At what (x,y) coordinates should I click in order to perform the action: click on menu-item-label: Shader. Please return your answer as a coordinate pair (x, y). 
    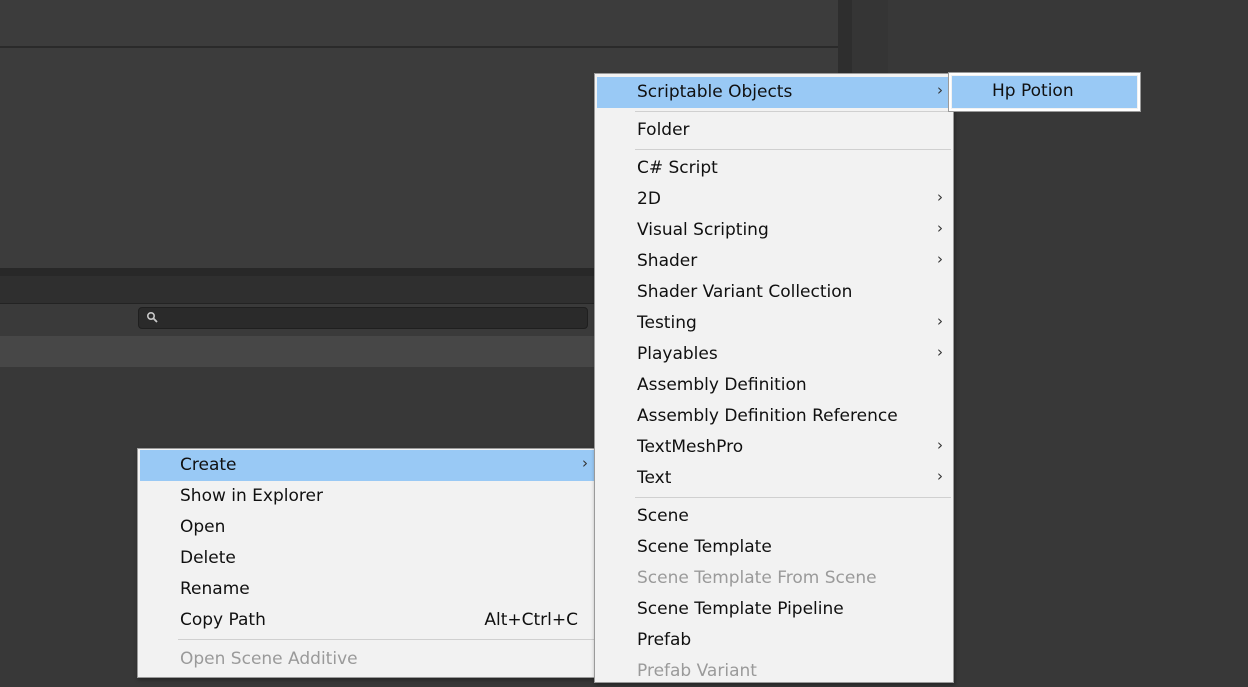
    Looking at the image, I should click on (667, 261).